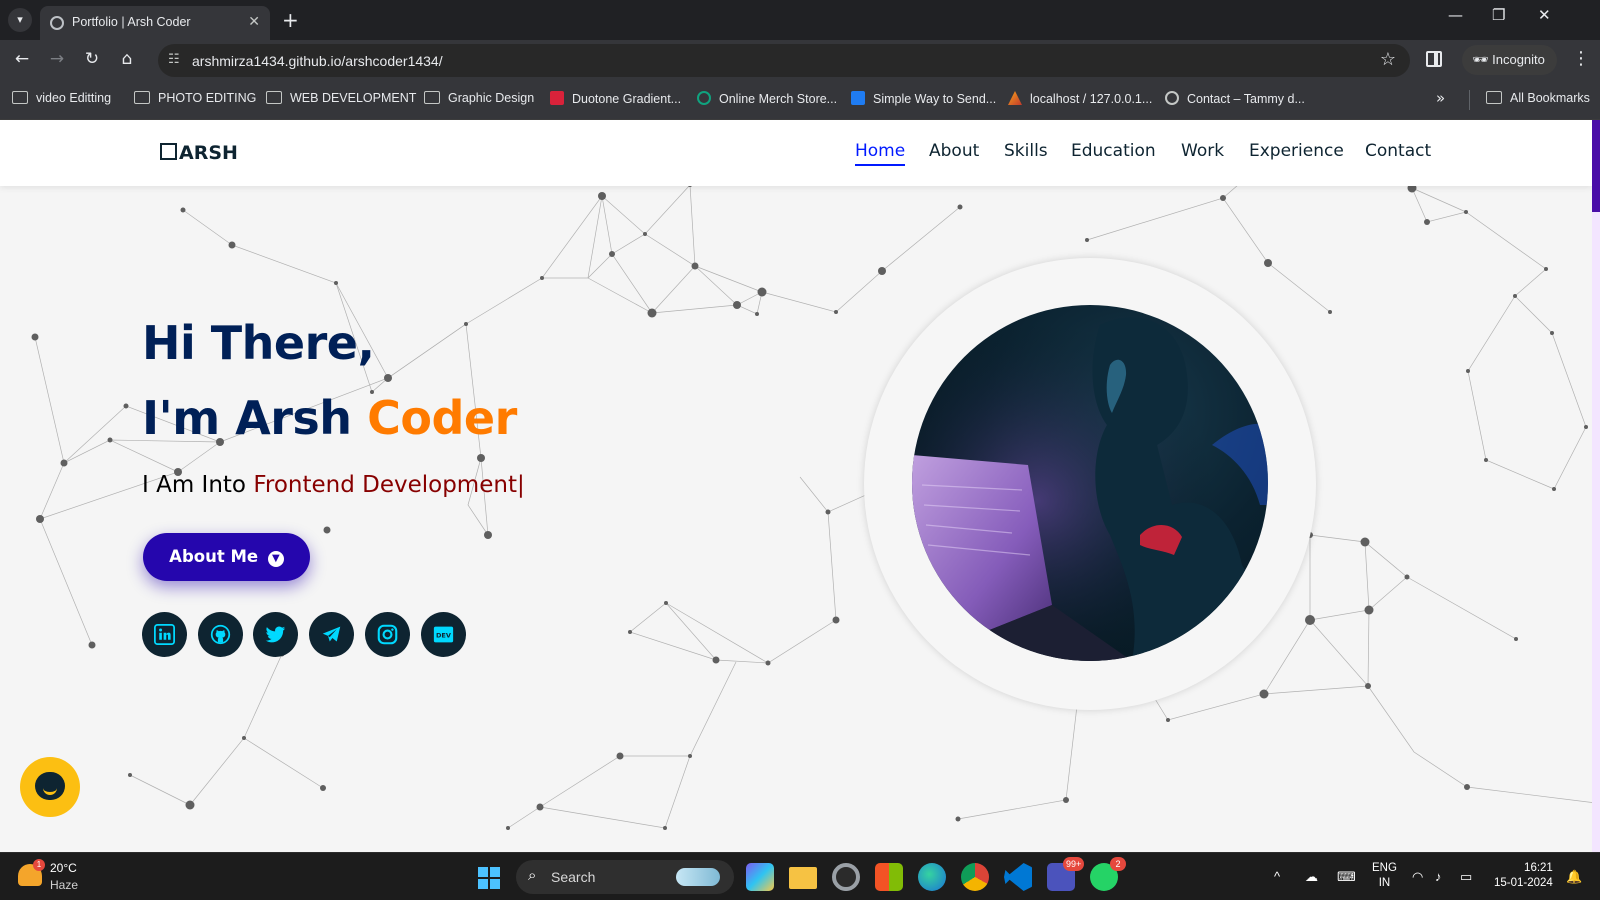 This screenshot has height=900, width=1600. What do you see at coordinates (1018, 877) in the screenshot?
I see `vscode-icon` at bounding box center [1018, 877].